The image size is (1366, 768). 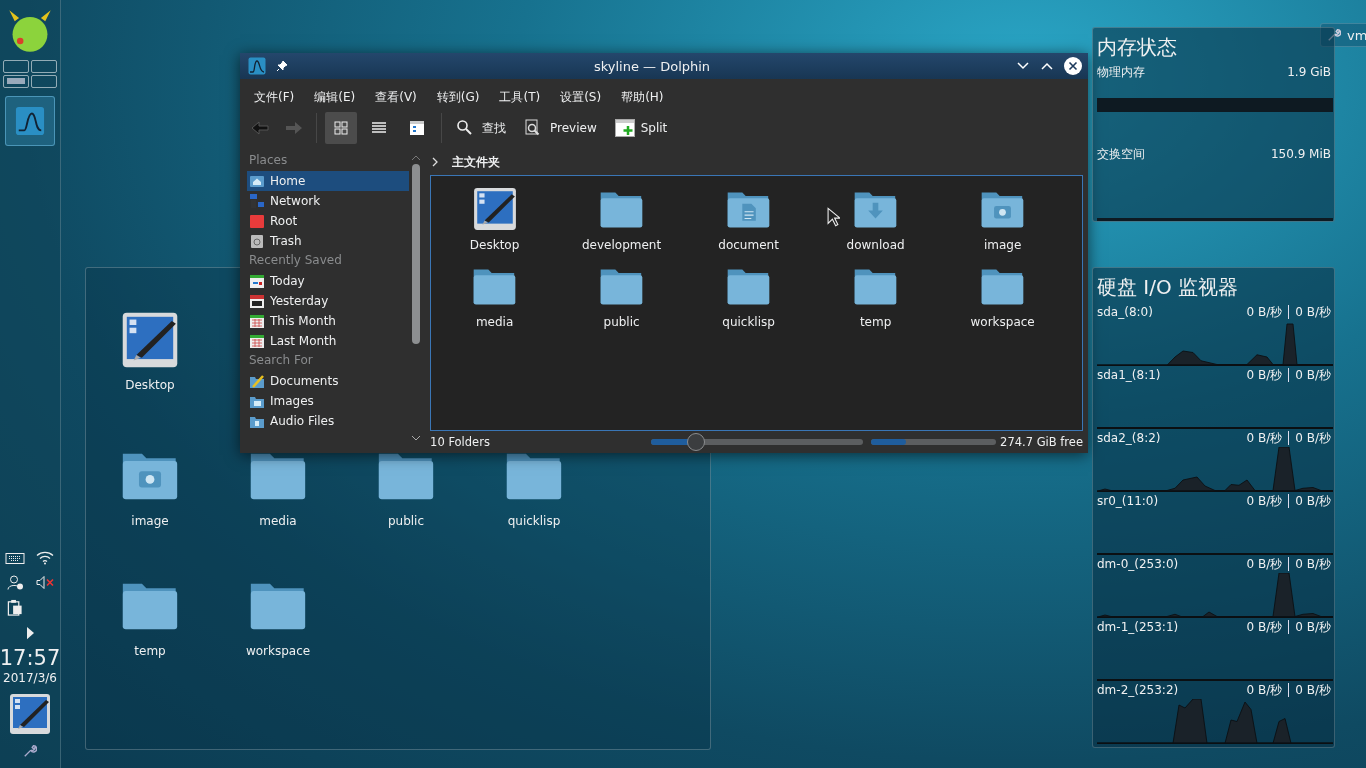 I want to click on place-item: Documents, so click(x=328, y=381).